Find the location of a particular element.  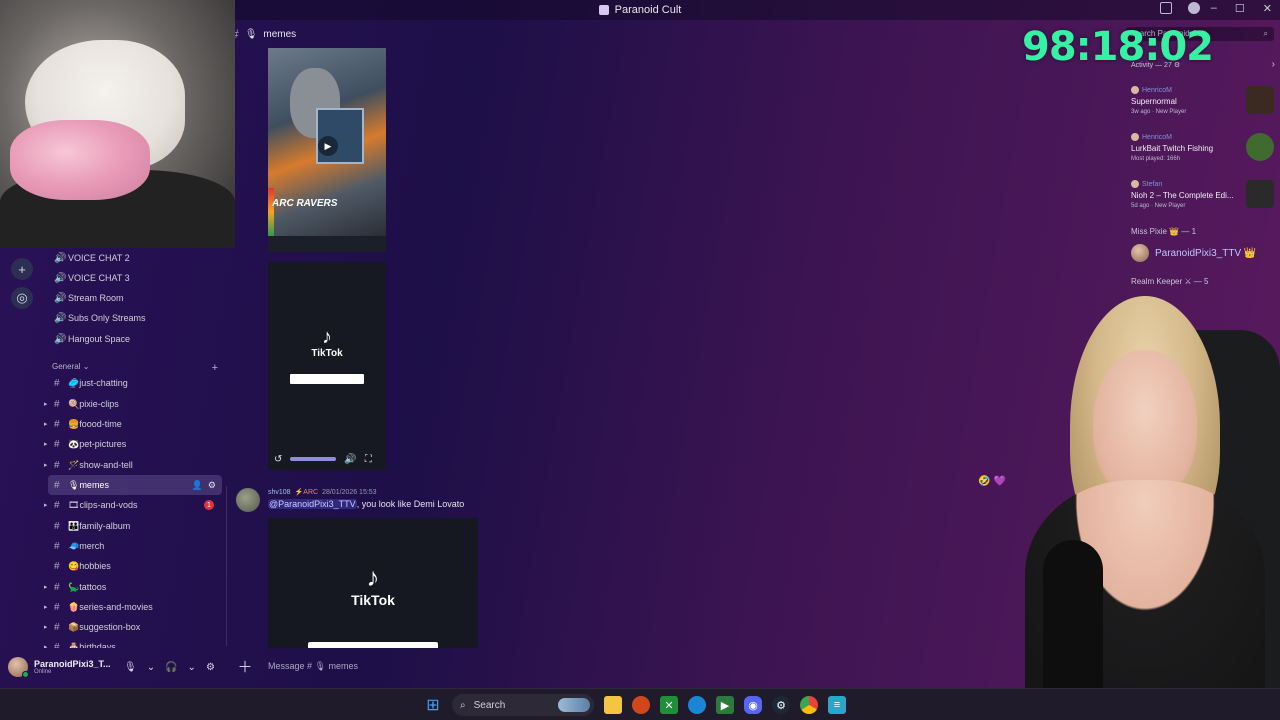

fullscreen-icon: ⛶ is located at coordinates (368, 459).